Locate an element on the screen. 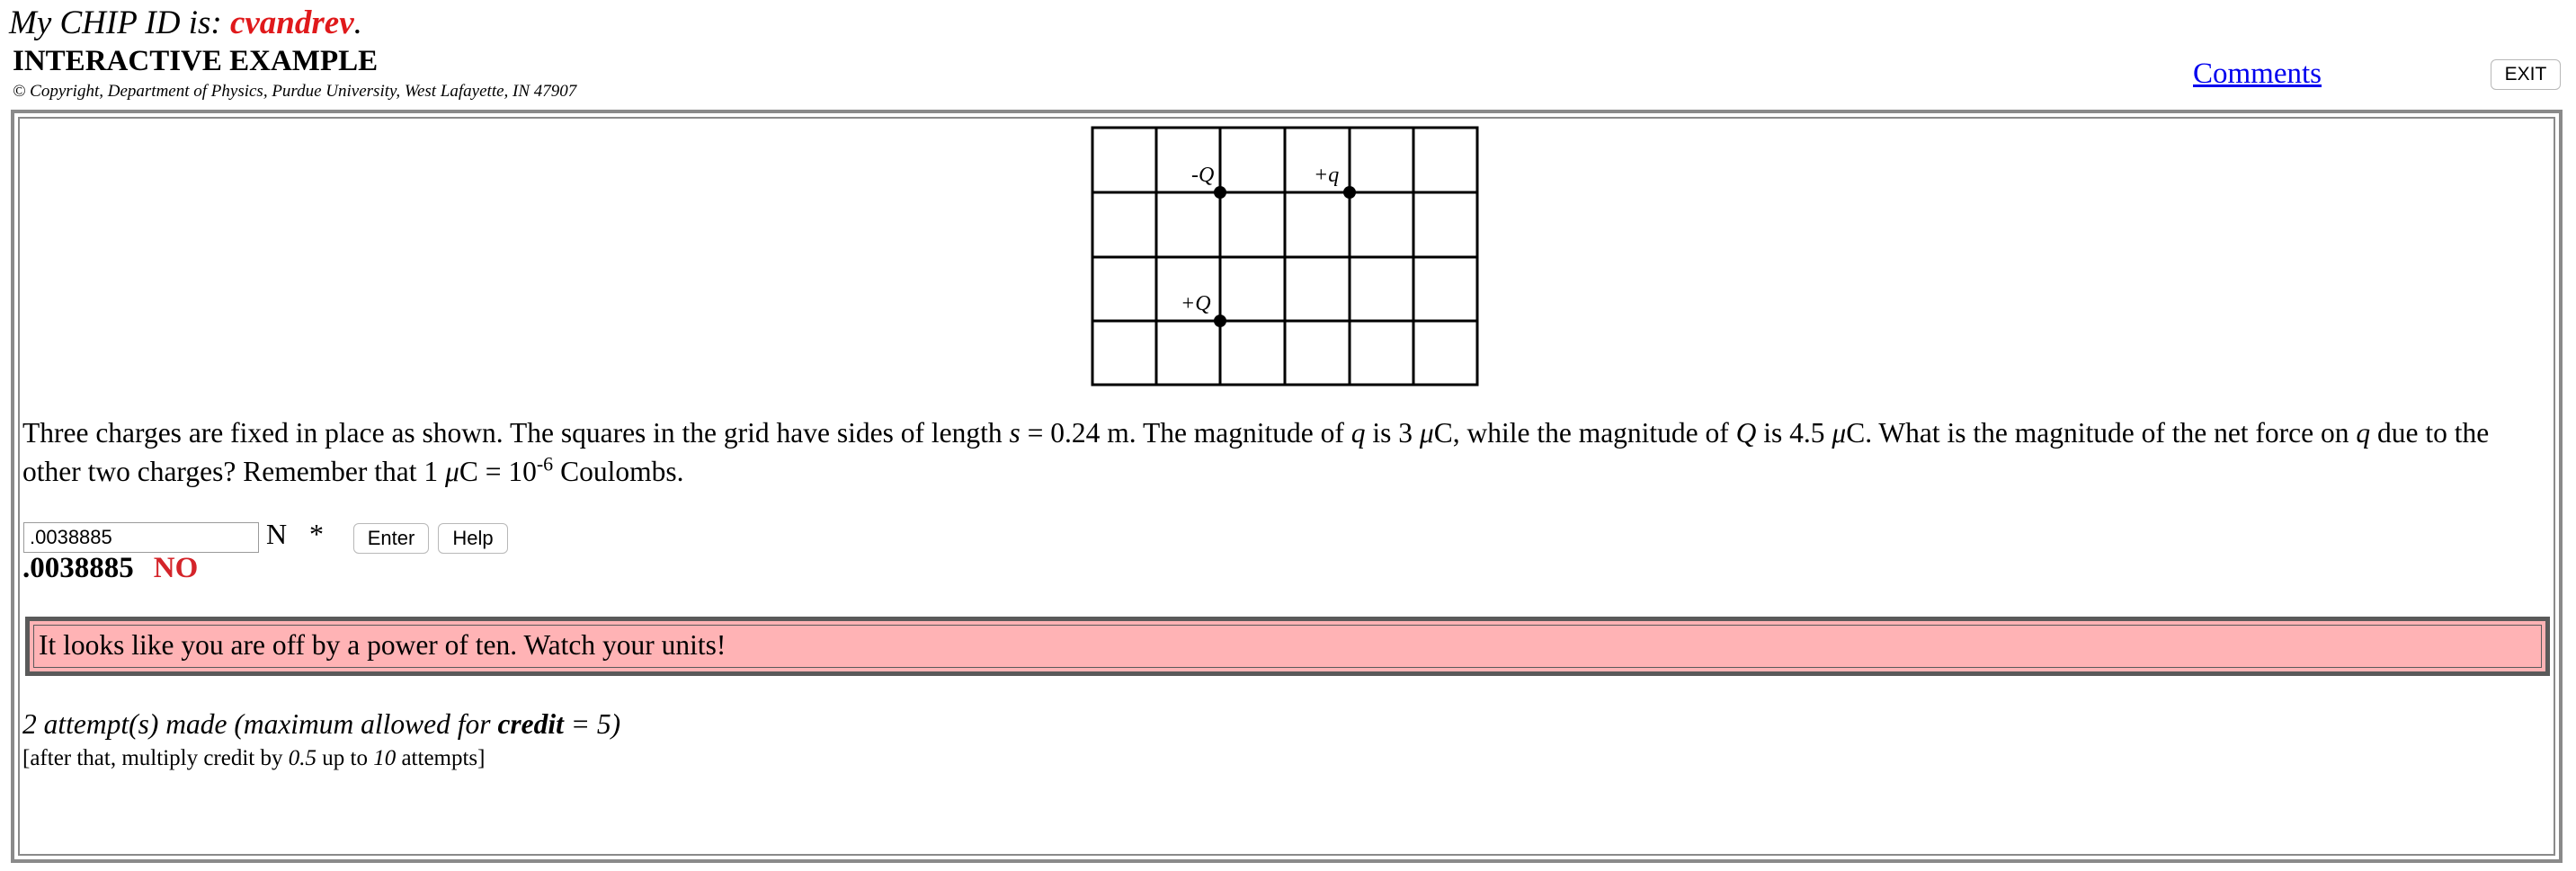  exit-button: EXIT is located at coordinates (2526, 74).